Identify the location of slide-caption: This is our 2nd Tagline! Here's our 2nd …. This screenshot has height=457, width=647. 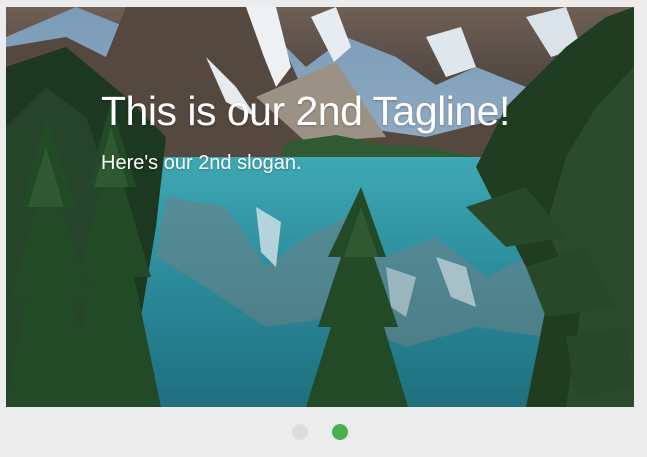
(351, 131).